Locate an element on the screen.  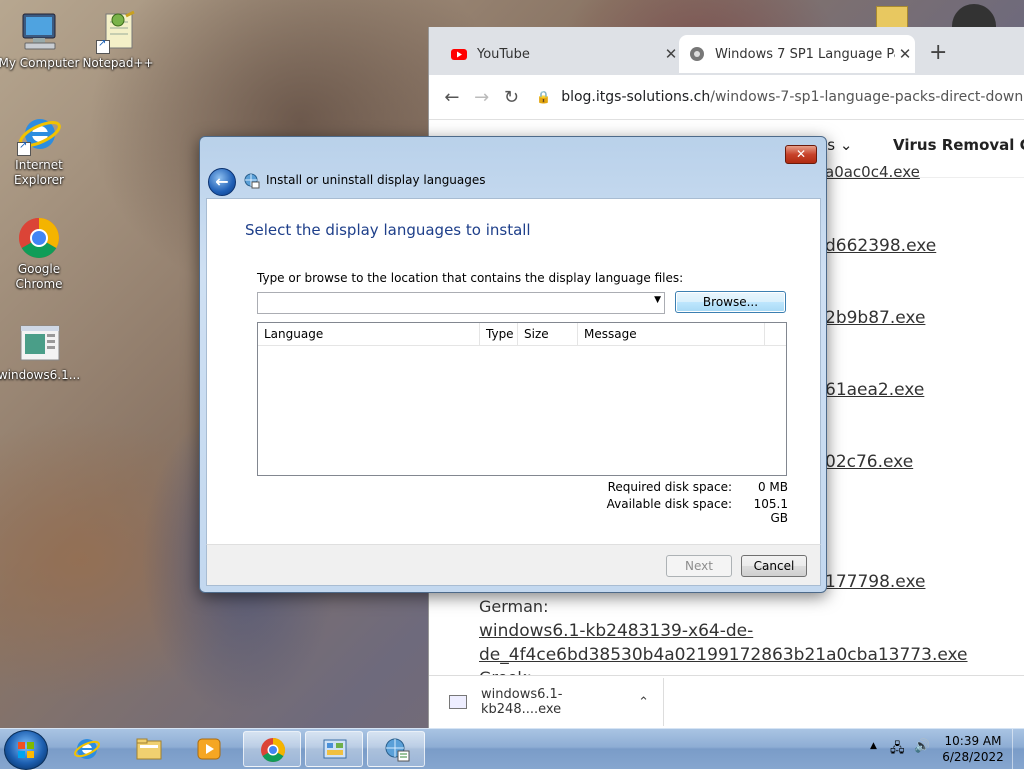
column-header-type: Type is located at coordinates (499, 334).